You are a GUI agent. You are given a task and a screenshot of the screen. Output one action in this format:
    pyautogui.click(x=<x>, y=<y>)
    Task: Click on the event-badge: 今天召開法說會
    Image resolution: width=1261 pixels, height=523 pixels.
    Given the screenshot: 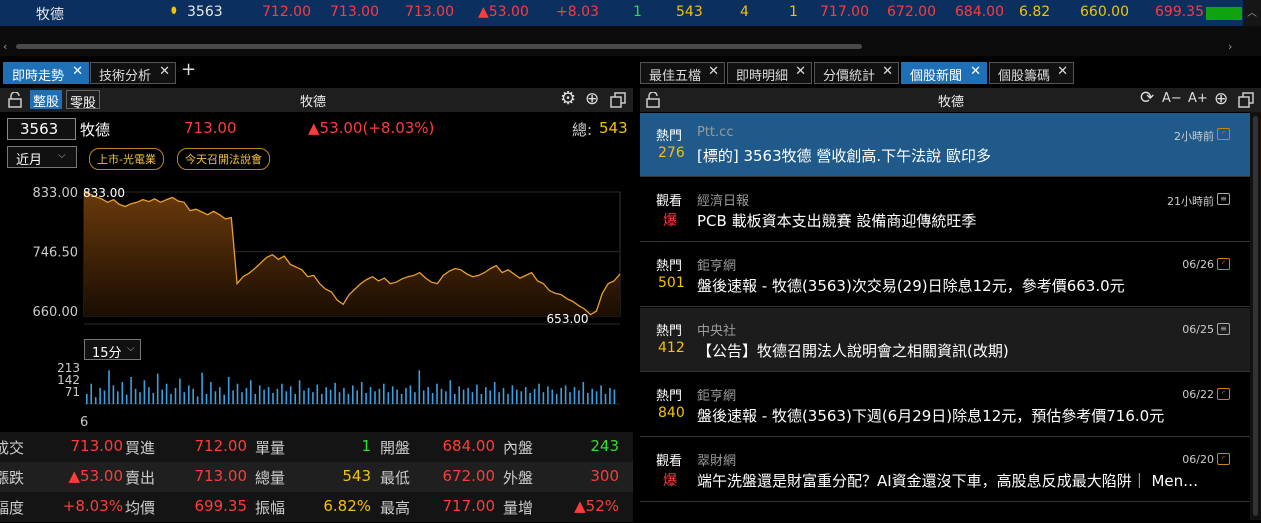 What is the action you would take?
    pyautogui.click(x=223, y=159)
    